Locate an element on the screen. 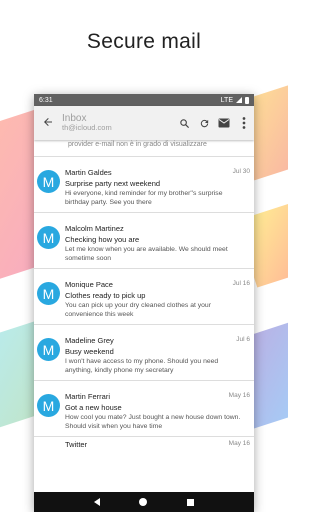 This screenshot has height=512, width=320. sender-name: Twitter is located at coordinates (76, 444).